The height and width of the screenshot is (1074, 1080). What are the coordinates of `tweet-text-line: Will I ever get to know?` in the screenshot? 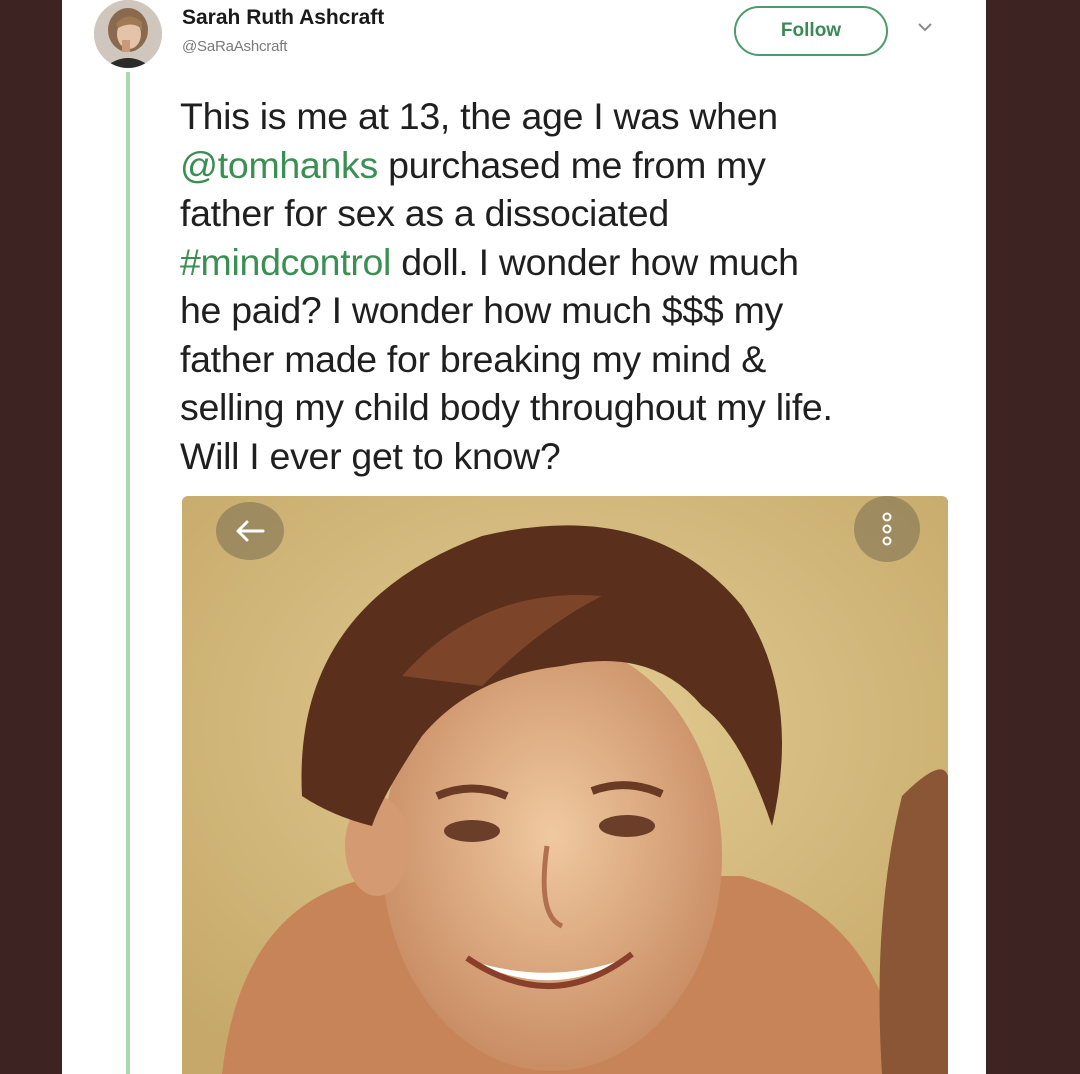 It's located at (575, 456).